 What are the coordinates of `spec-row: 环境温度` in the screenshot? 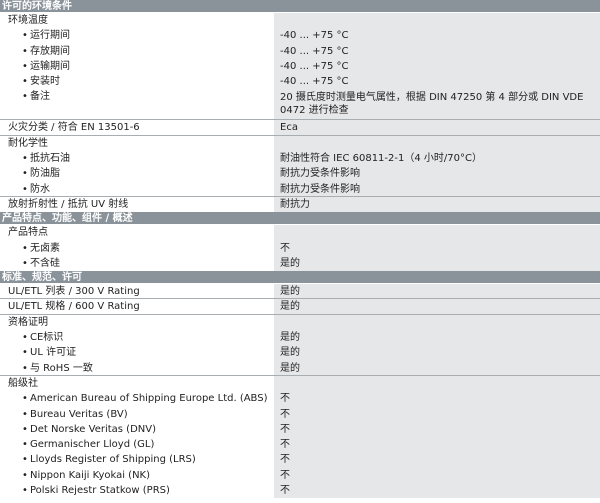 It's located at (300, 21).